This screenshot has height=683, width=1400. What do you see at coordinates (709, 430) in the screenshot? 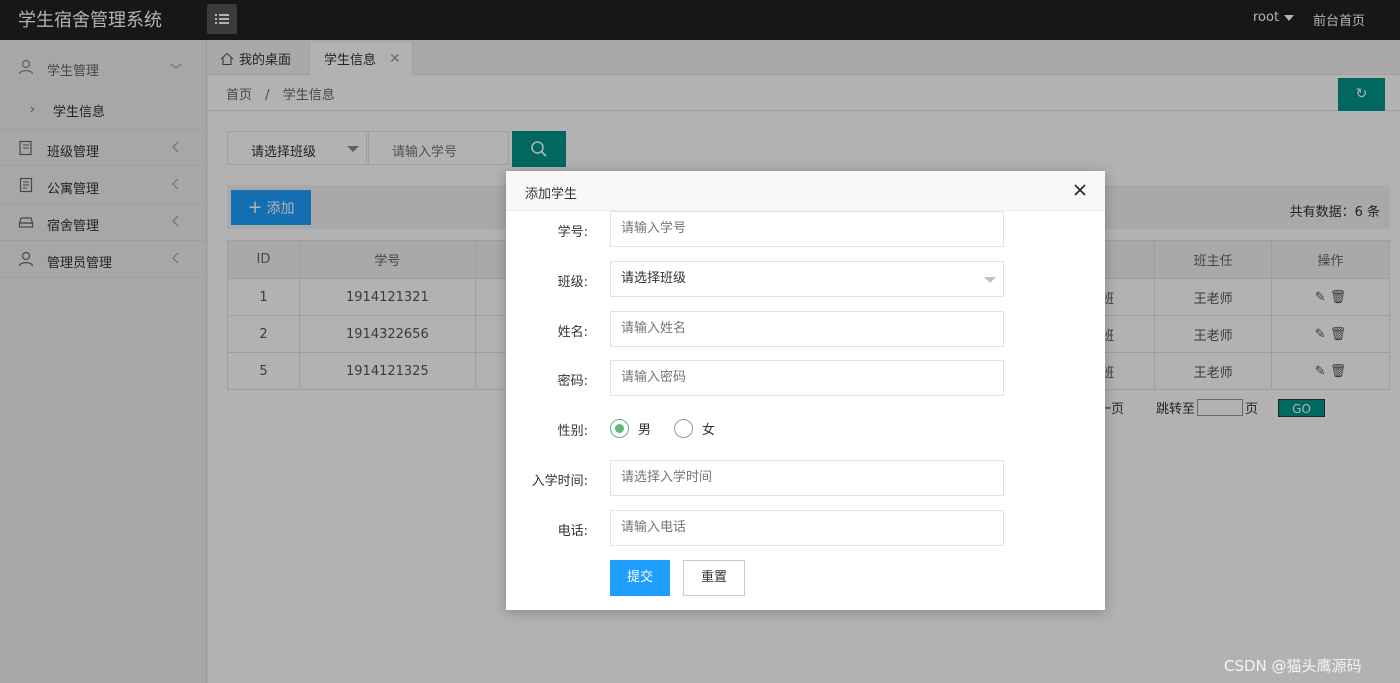
I see `radio-label: 女` at bounding box center [709, 430].